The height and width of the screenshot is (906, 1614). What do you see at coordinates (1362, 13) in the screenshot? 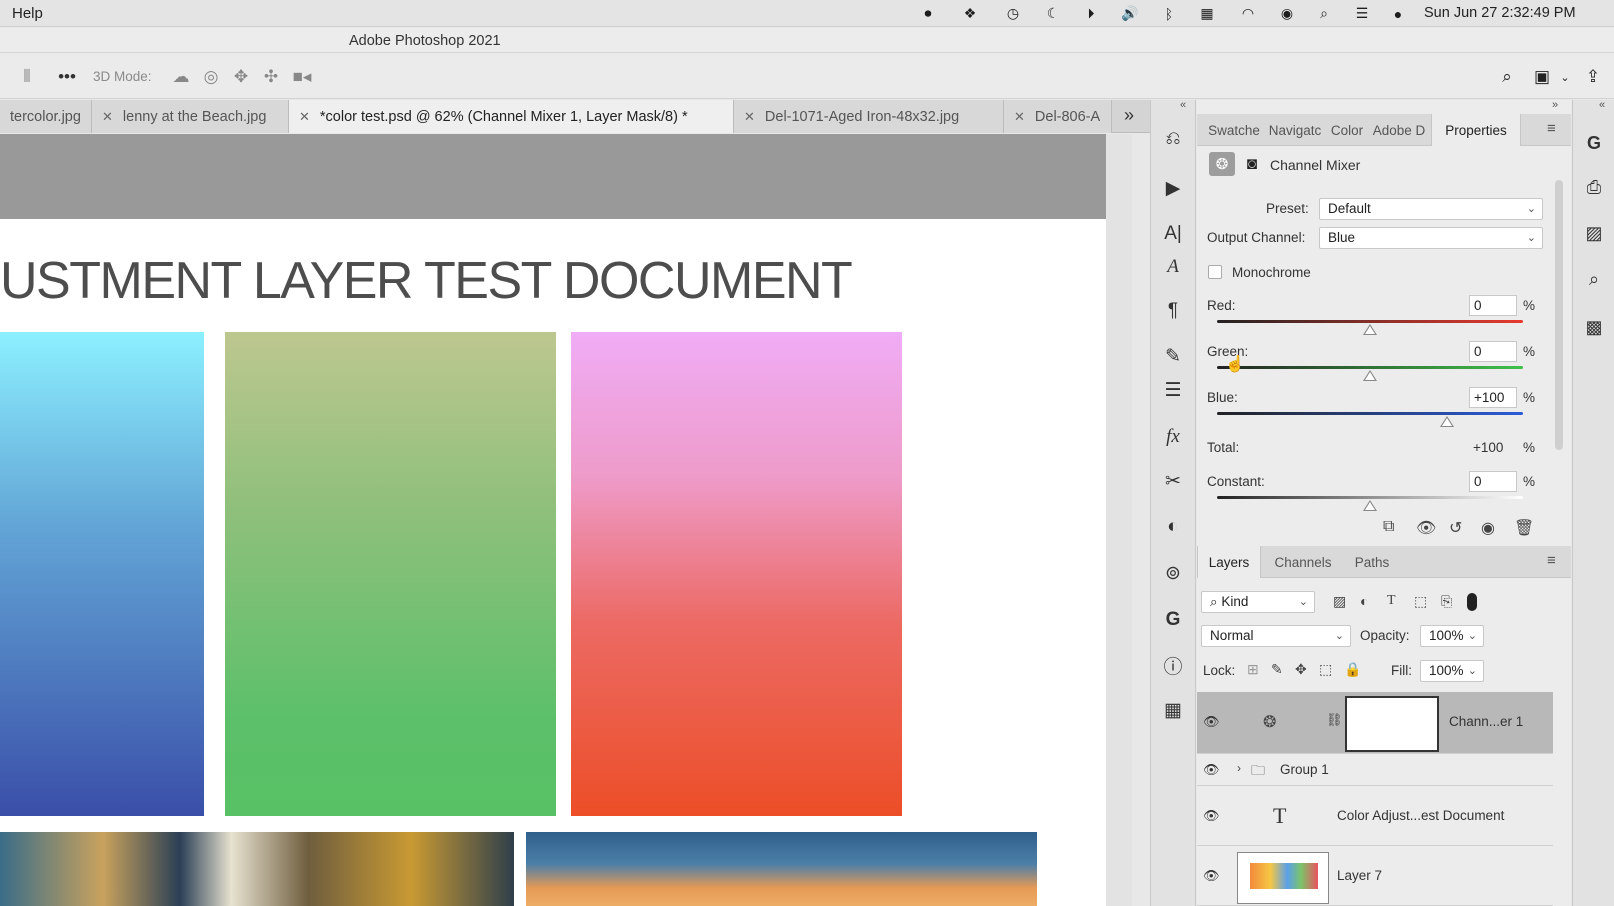
I see `control-center-icon: ☰` at bounding box center [1362, 13].